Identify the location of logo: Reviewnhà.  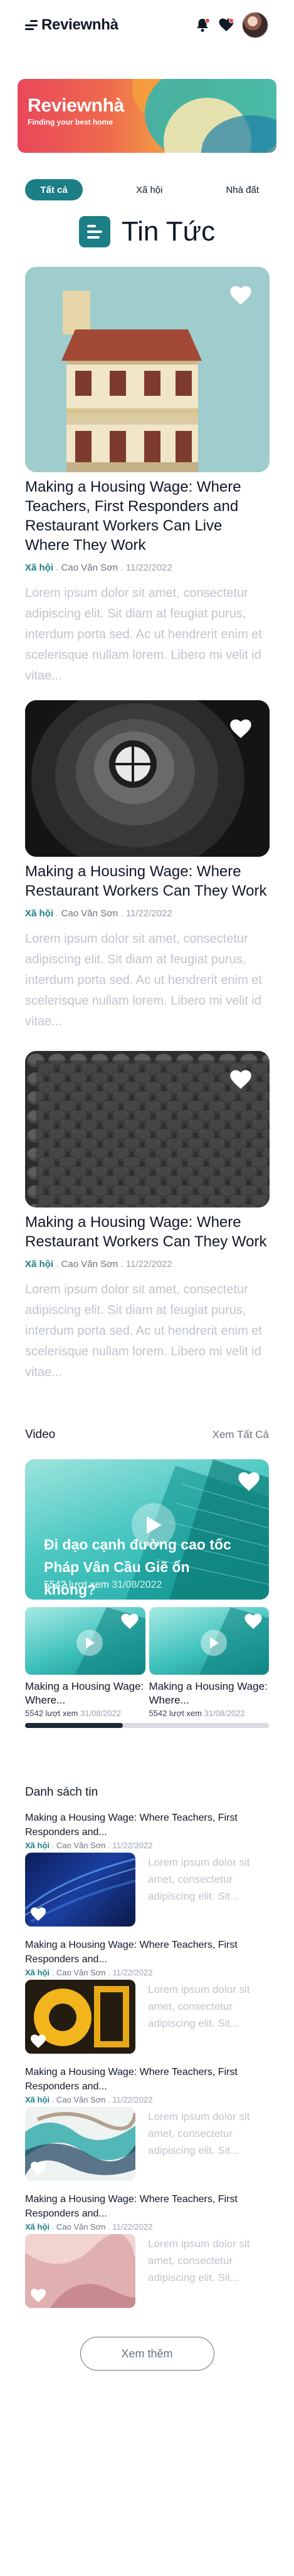
(71, 25).